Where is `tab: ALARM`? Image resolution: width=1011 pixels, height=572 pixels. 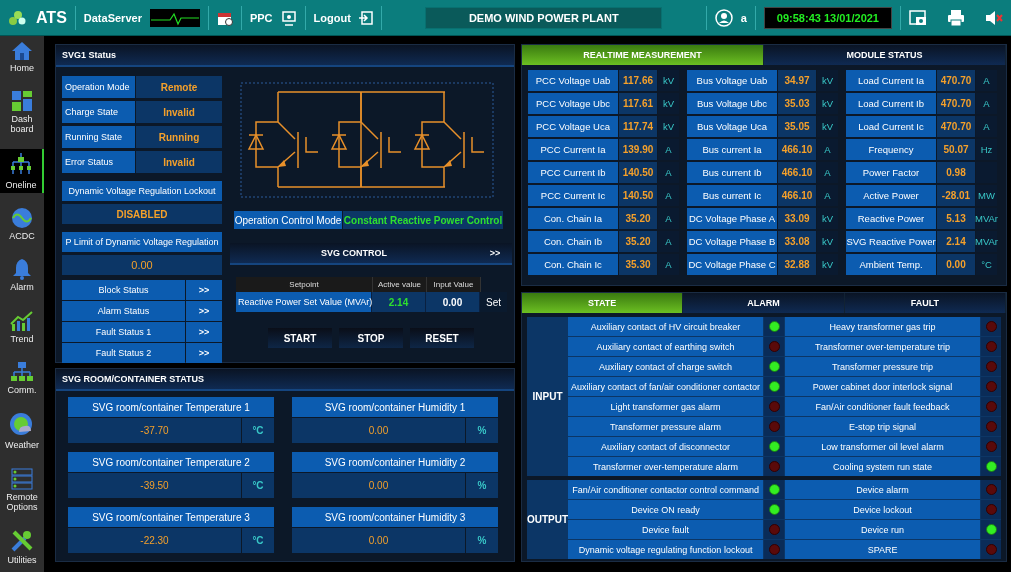
tab: ALARM is located at coordinates (764, 303).